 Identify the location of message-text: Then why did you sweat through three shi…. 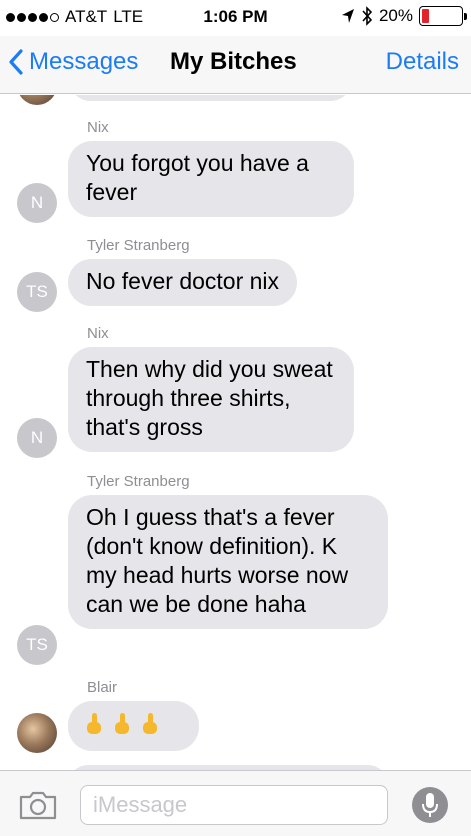
(209, 398).